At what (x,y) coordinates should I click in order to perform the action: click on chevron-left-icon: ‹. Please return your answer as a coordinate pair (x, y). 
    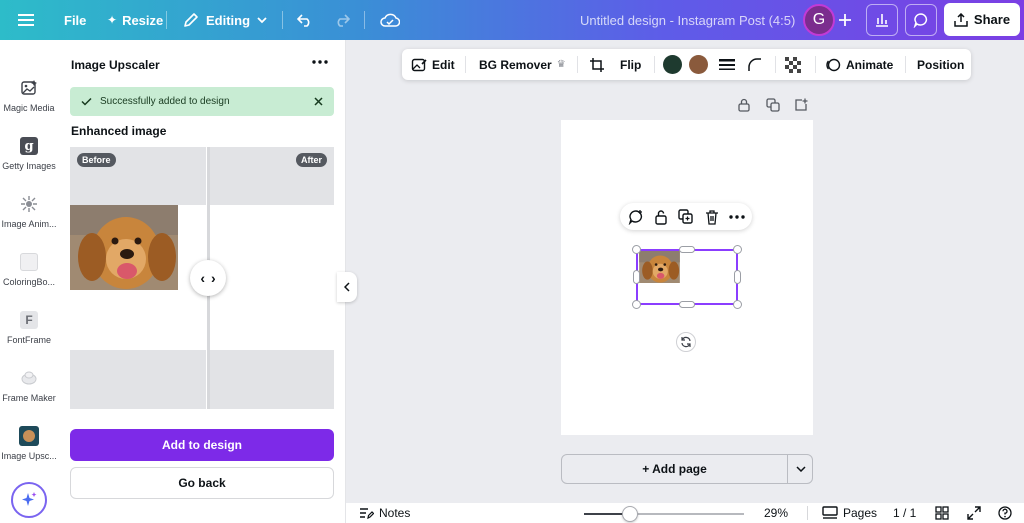
    Looking at the image, I should click on (202, 278).